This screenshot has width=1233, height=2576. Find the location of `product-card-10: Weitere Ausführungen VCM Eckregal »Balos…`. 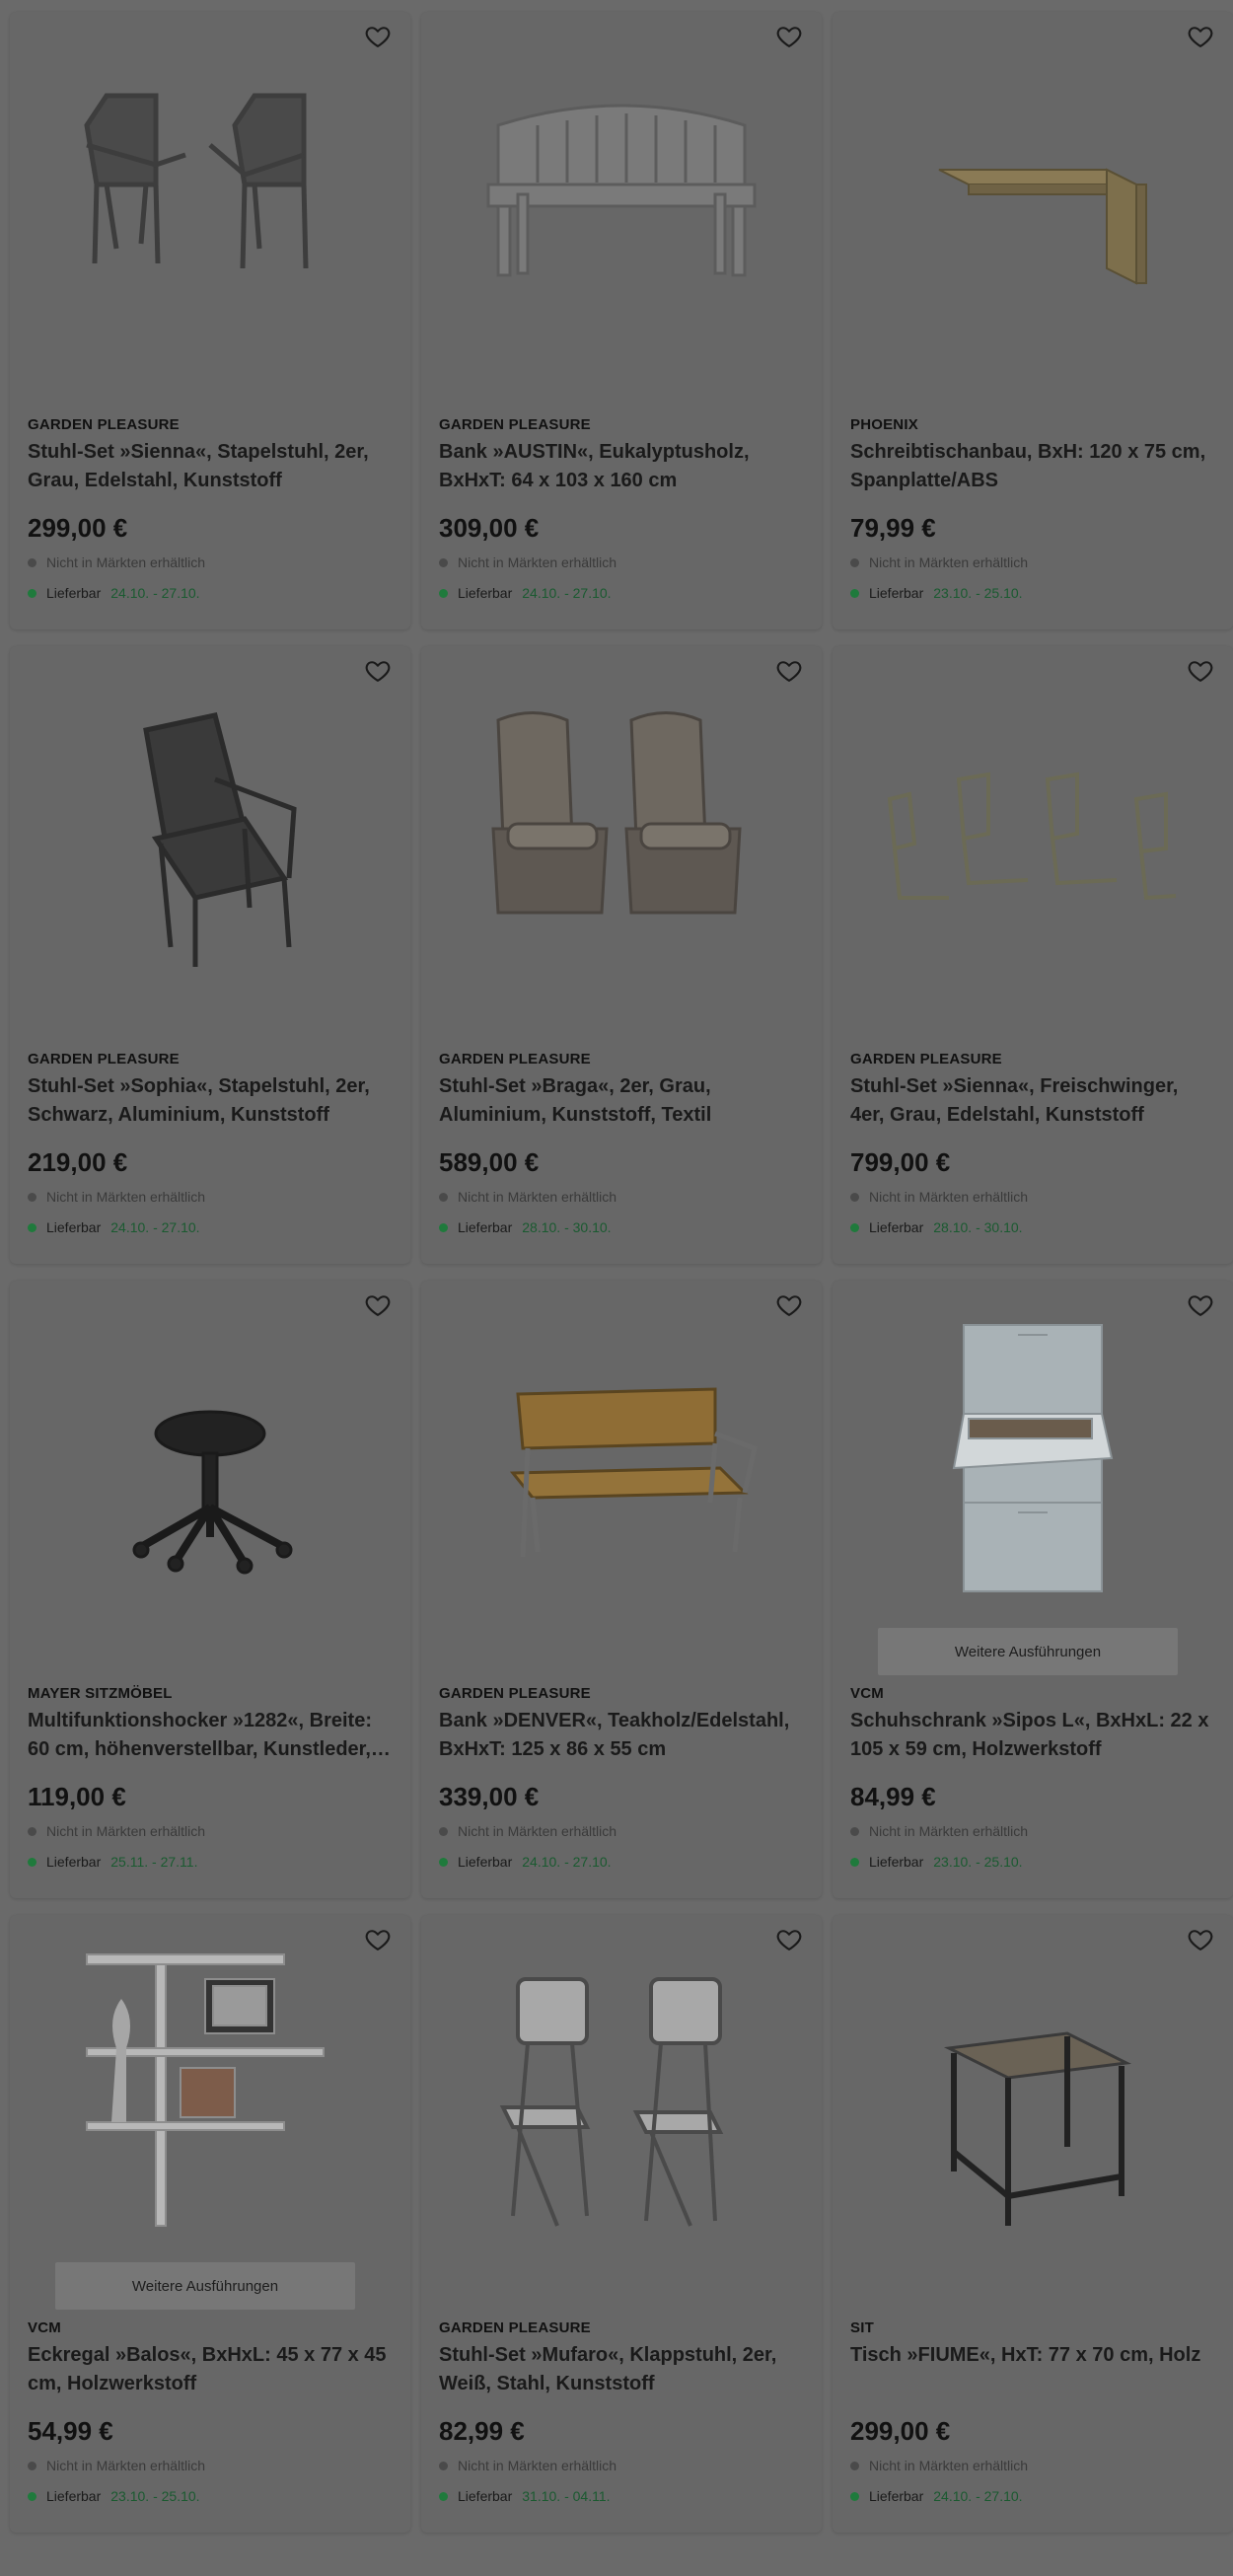

product-card-10: Weitere Ausführungen VCM Eckregal »Balos… is located at coordinates (210, 2224).